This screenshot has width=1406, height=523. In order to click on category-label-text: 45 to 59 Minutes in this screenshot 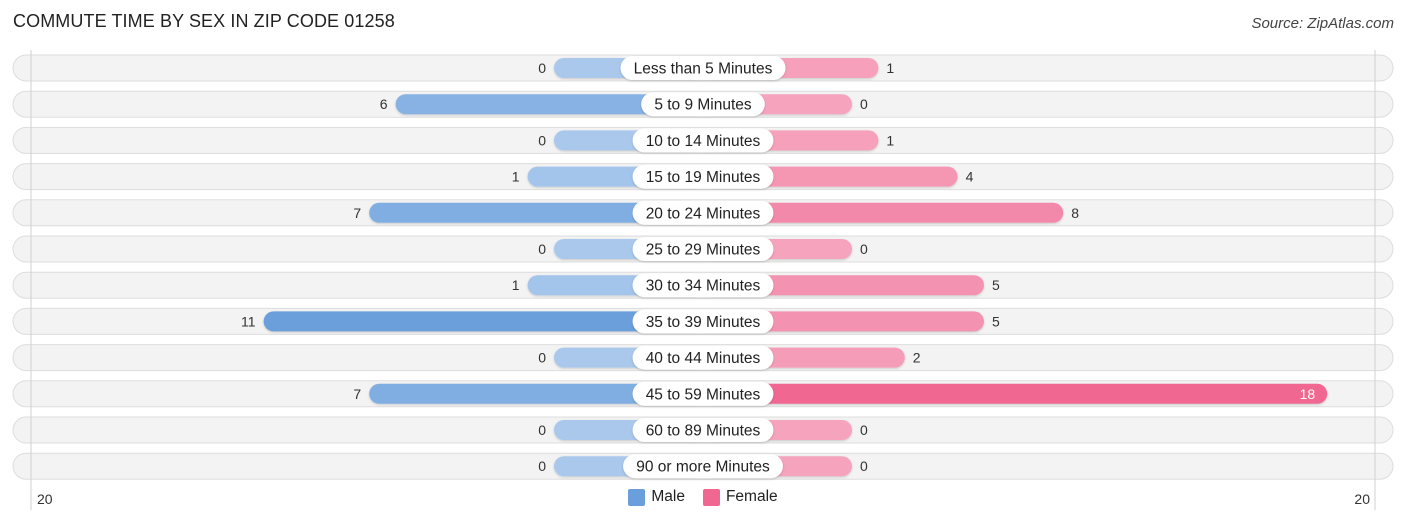, I will do `click(703, 394)`.